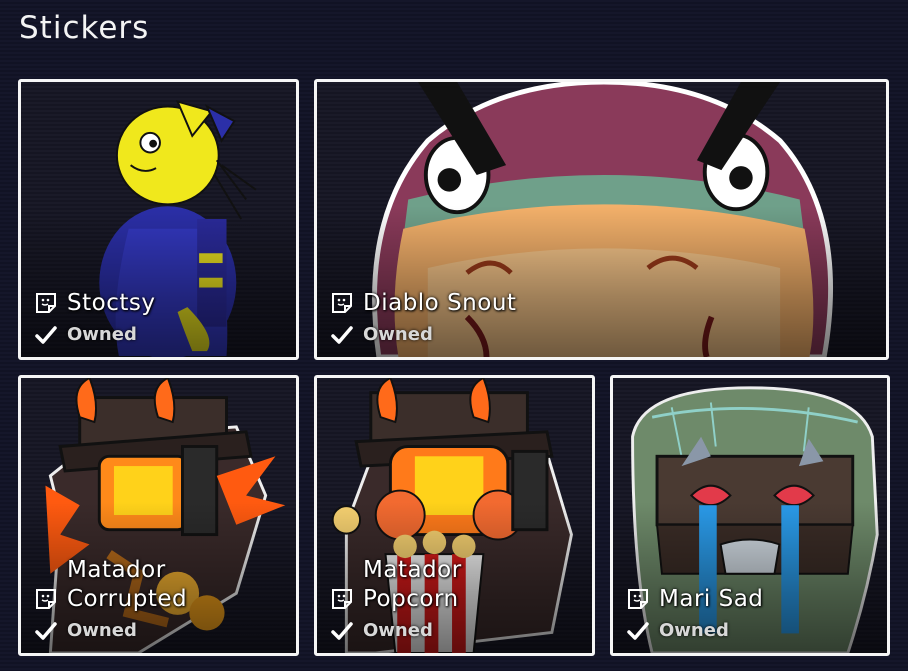  Describe the element at coordinates (158, 515) in the screenshot. I see `sticker-card-matador-corrupted: Matador Corrupted Owned` at that location.